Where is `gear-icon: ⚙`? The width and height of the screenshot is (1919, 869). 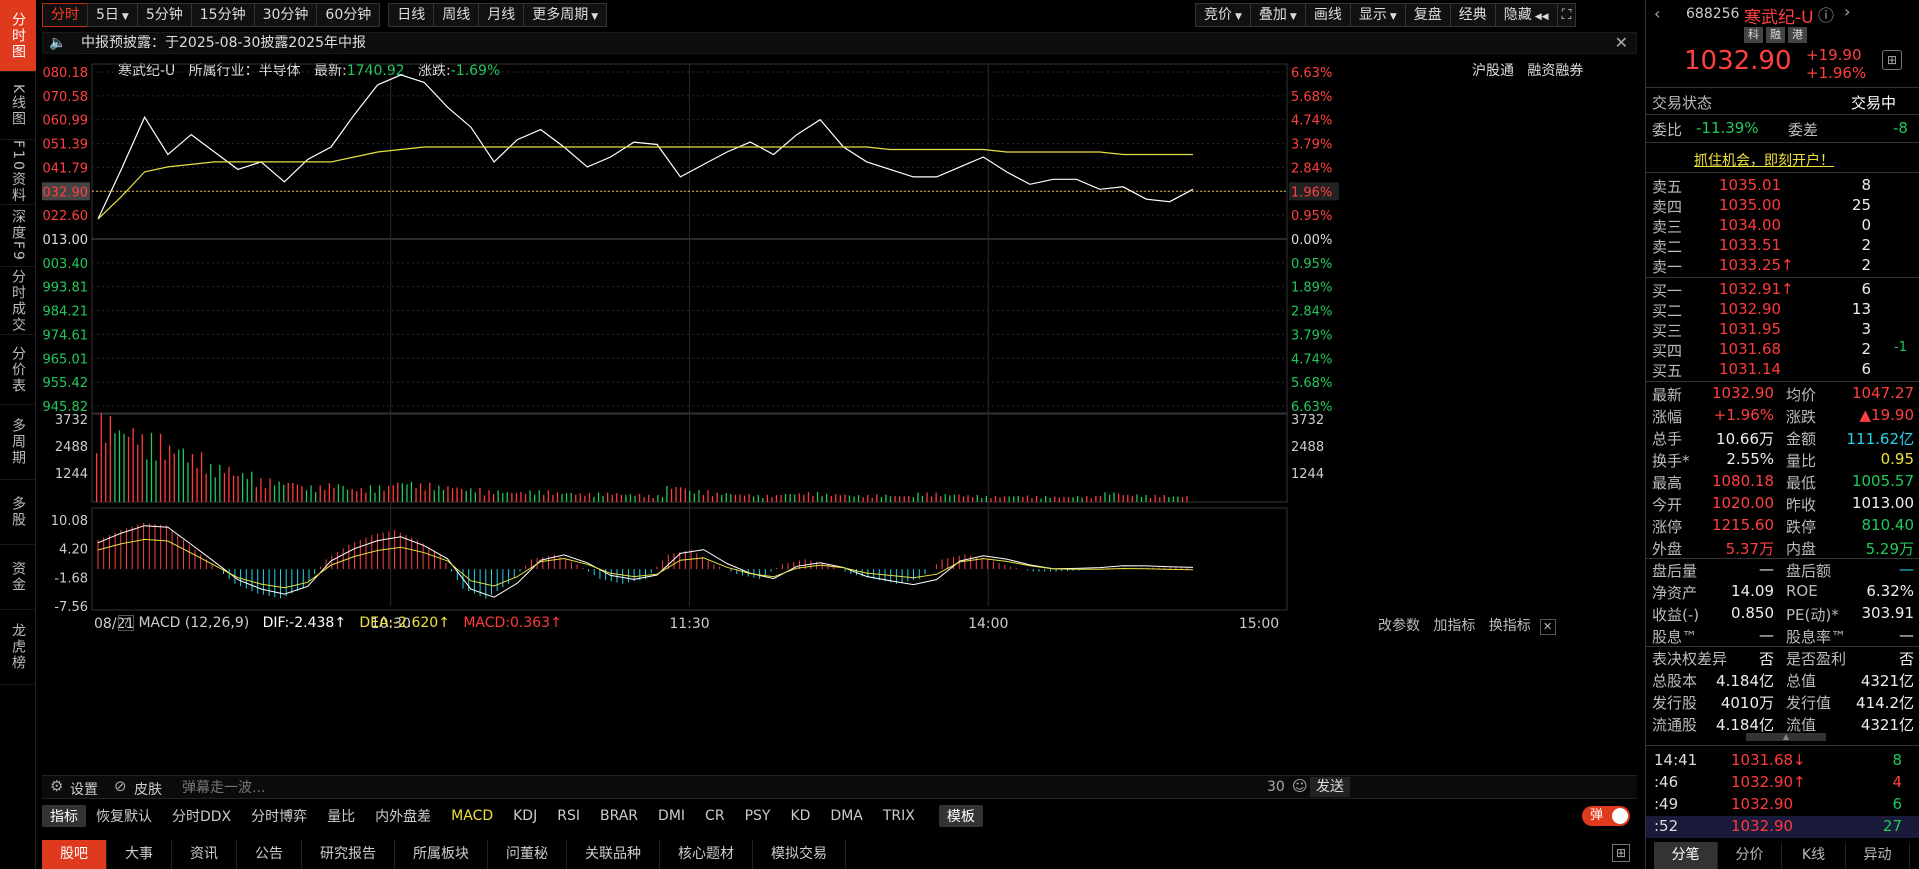
gear-icon: ⚙ is located at coordinates (56, 786).